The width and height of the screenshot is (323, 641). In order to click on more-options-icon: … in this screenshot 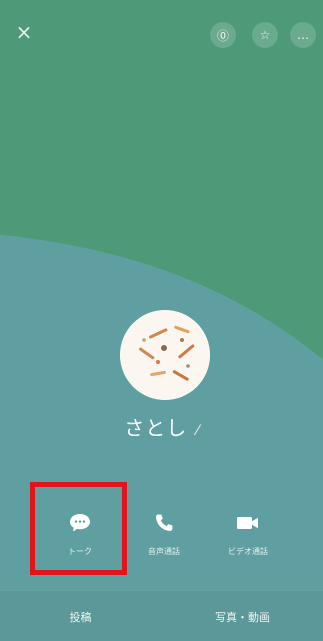, I will do `click(303, 35)`.